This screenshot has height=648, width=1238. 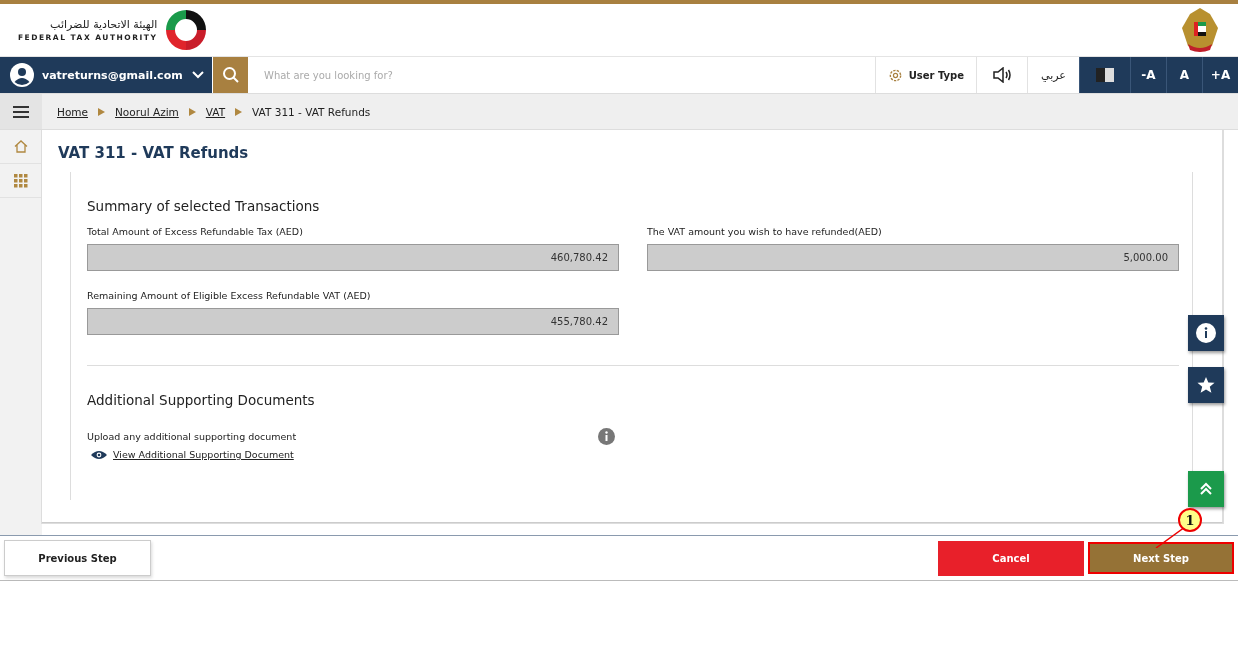 What do you see at coordinates (147, 111) in the screenshot?
I see `breadcrumb-link: Noorul Azim` at bounding box center [147, 111].